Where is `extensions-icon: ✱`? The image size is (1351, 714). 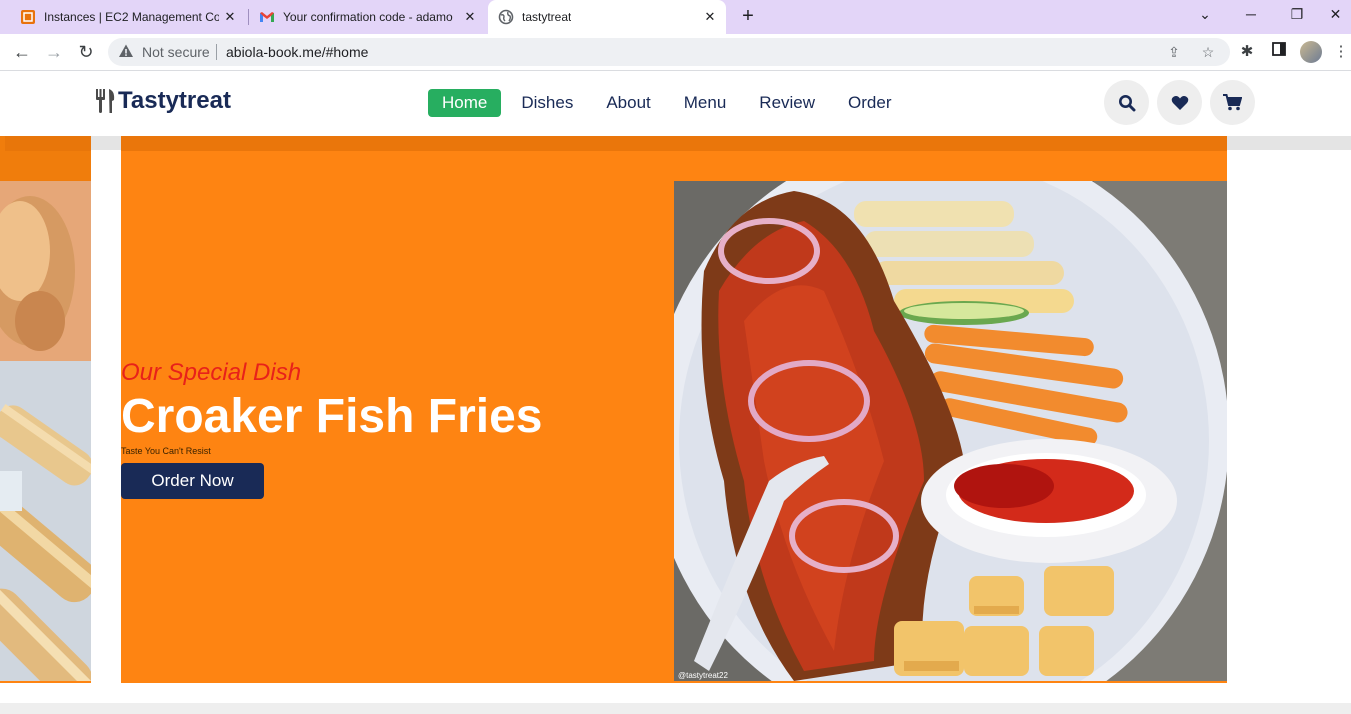
extensions-icon: ✱ is located at coordinates (1247, 52).